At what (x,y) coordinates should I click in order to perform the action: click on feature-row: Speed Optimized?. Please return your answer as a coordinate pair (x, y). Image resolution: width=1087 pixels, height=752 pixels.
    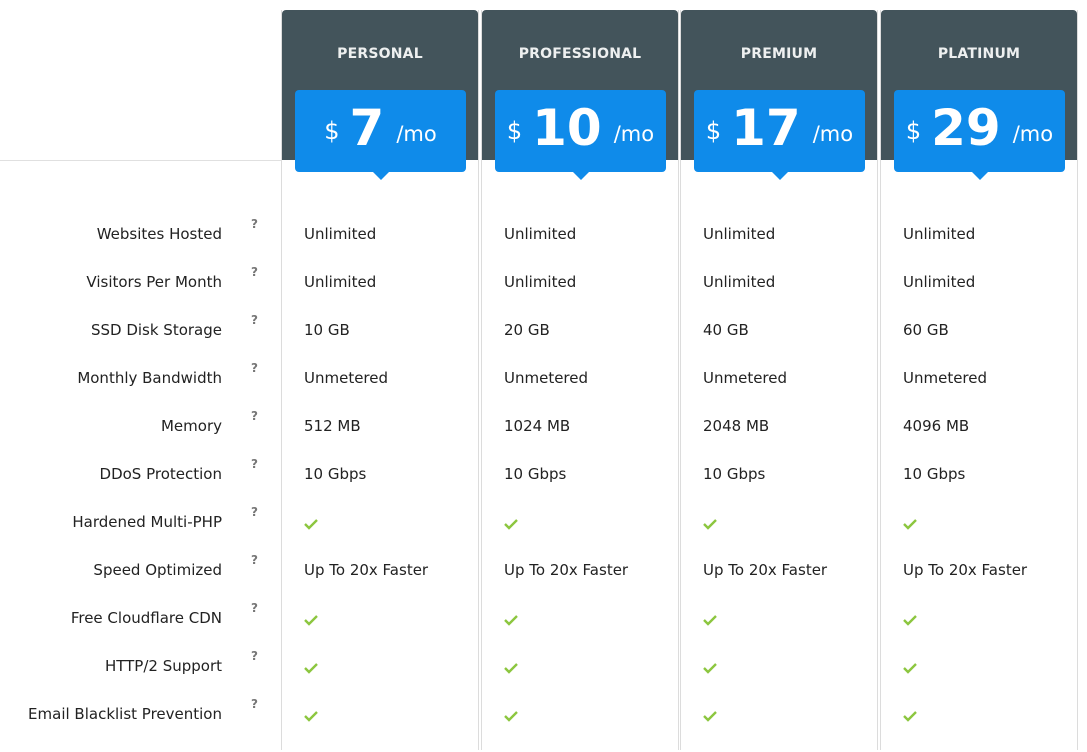
    Looking at the image, I should click on (140, 580).